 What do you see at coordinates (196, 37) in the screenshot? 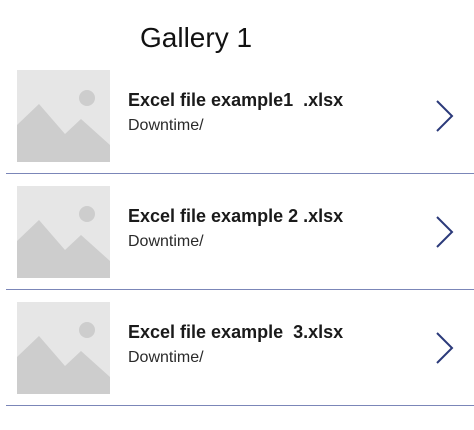
I see `gallery-title: Gallery 1` at bounding box center [196, 37].